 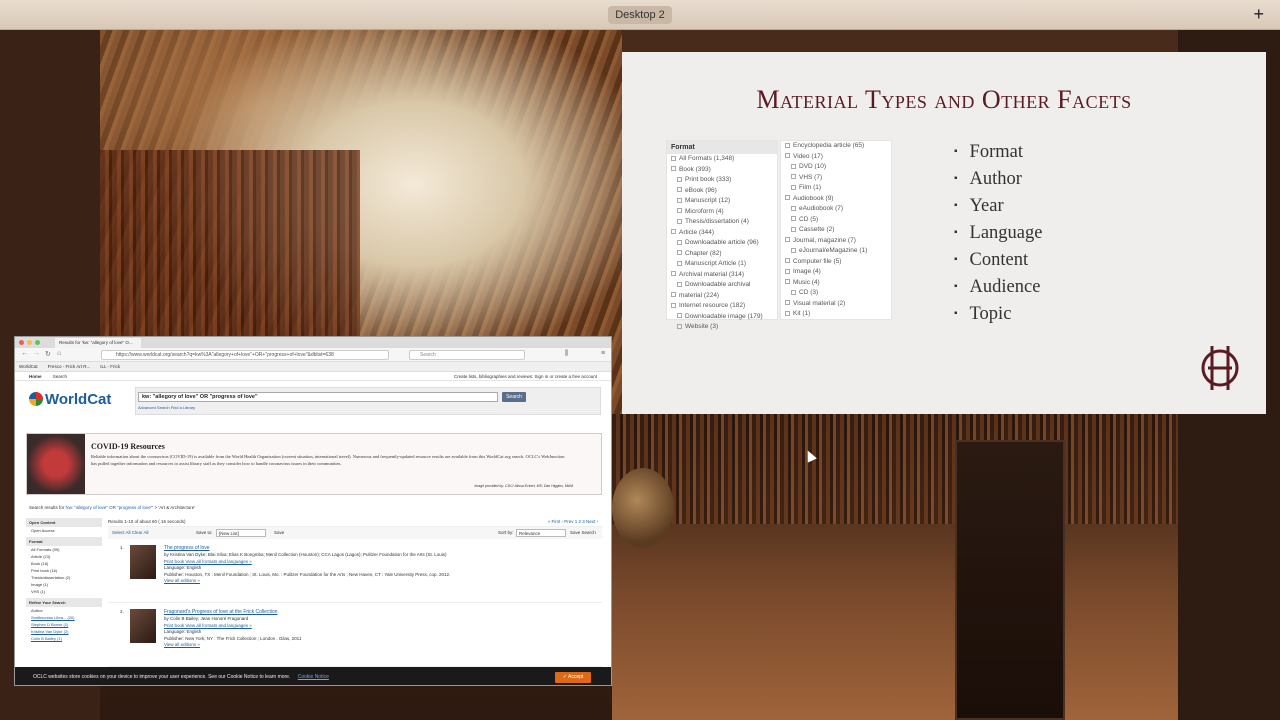 I want to click on facet-option: All Formats (59), so click(x=64, y=549).